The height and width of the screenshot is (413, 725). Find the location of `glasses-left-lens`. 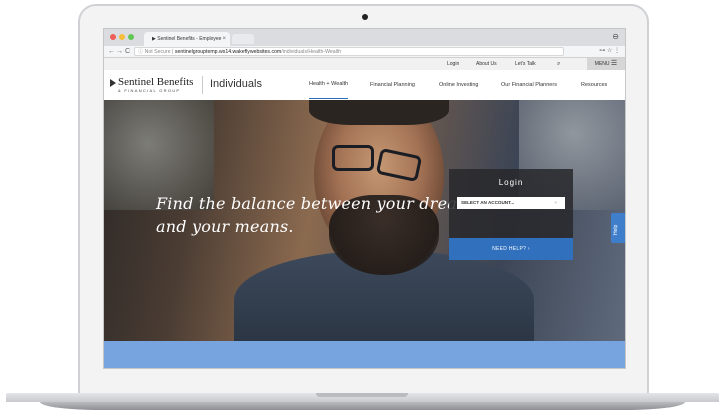

glasses-left-lens is located at coordinates (353, 158).